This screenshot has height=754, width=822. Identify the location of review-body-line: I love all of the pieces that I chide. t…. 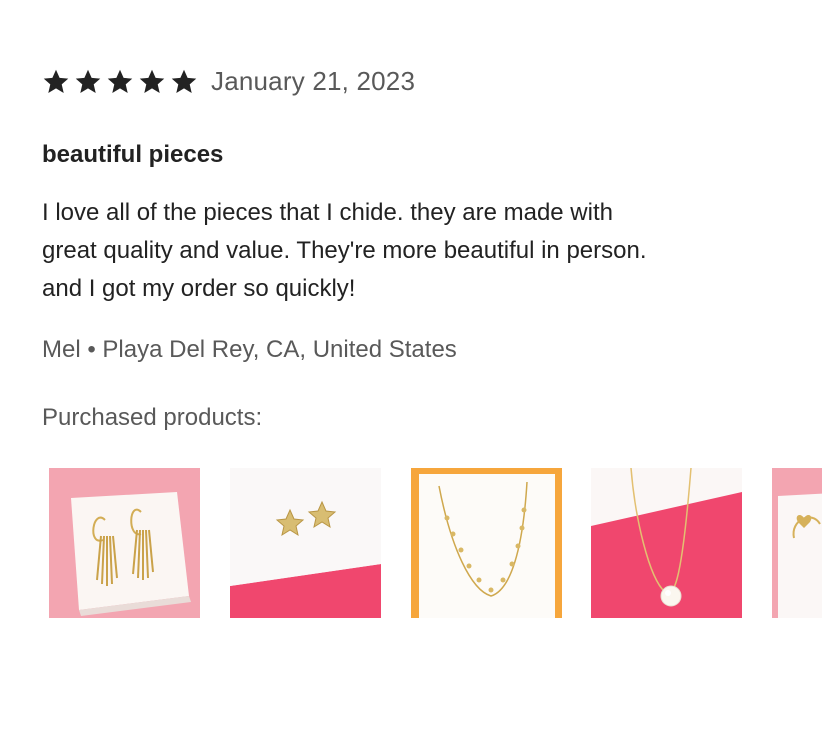
(327, 212).